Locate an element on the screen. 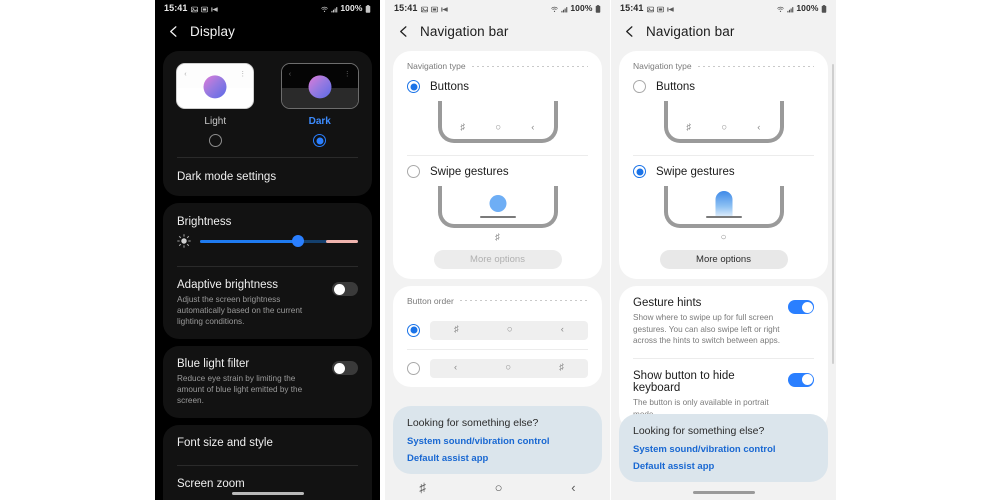 The image size is (1000, 500). dark-theme-thumbnail: ‹ ⋮ is located at coordinates (319, 86).